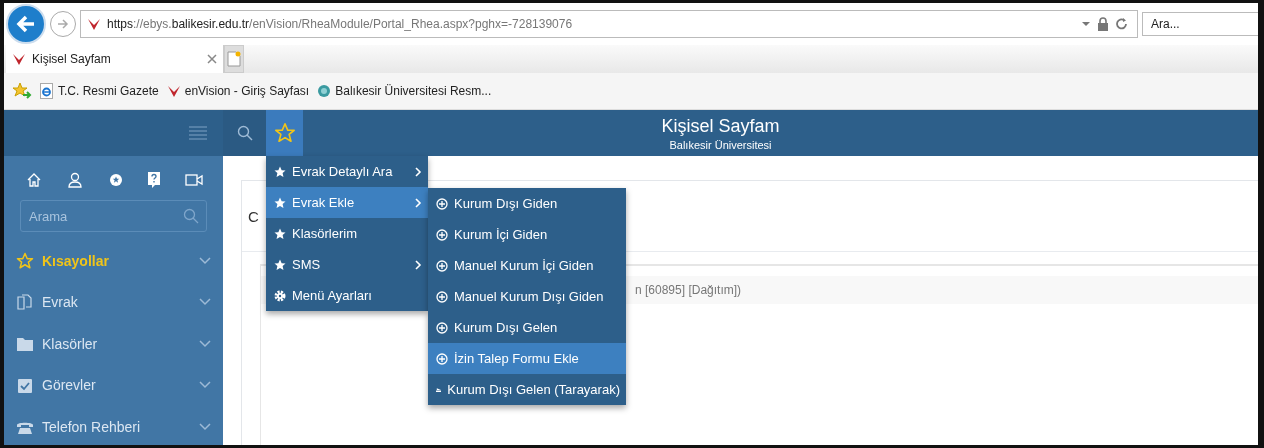 The image size is (1264, 448). What do you see at coordinates (609, 24) in the screenshot?
I see `address-bar: https://ebys.balikesir.edu.tr/enVision/RheaModule/Portal_Rhea.aspx?pghx=-728139076` at bounding box center [609, 24].